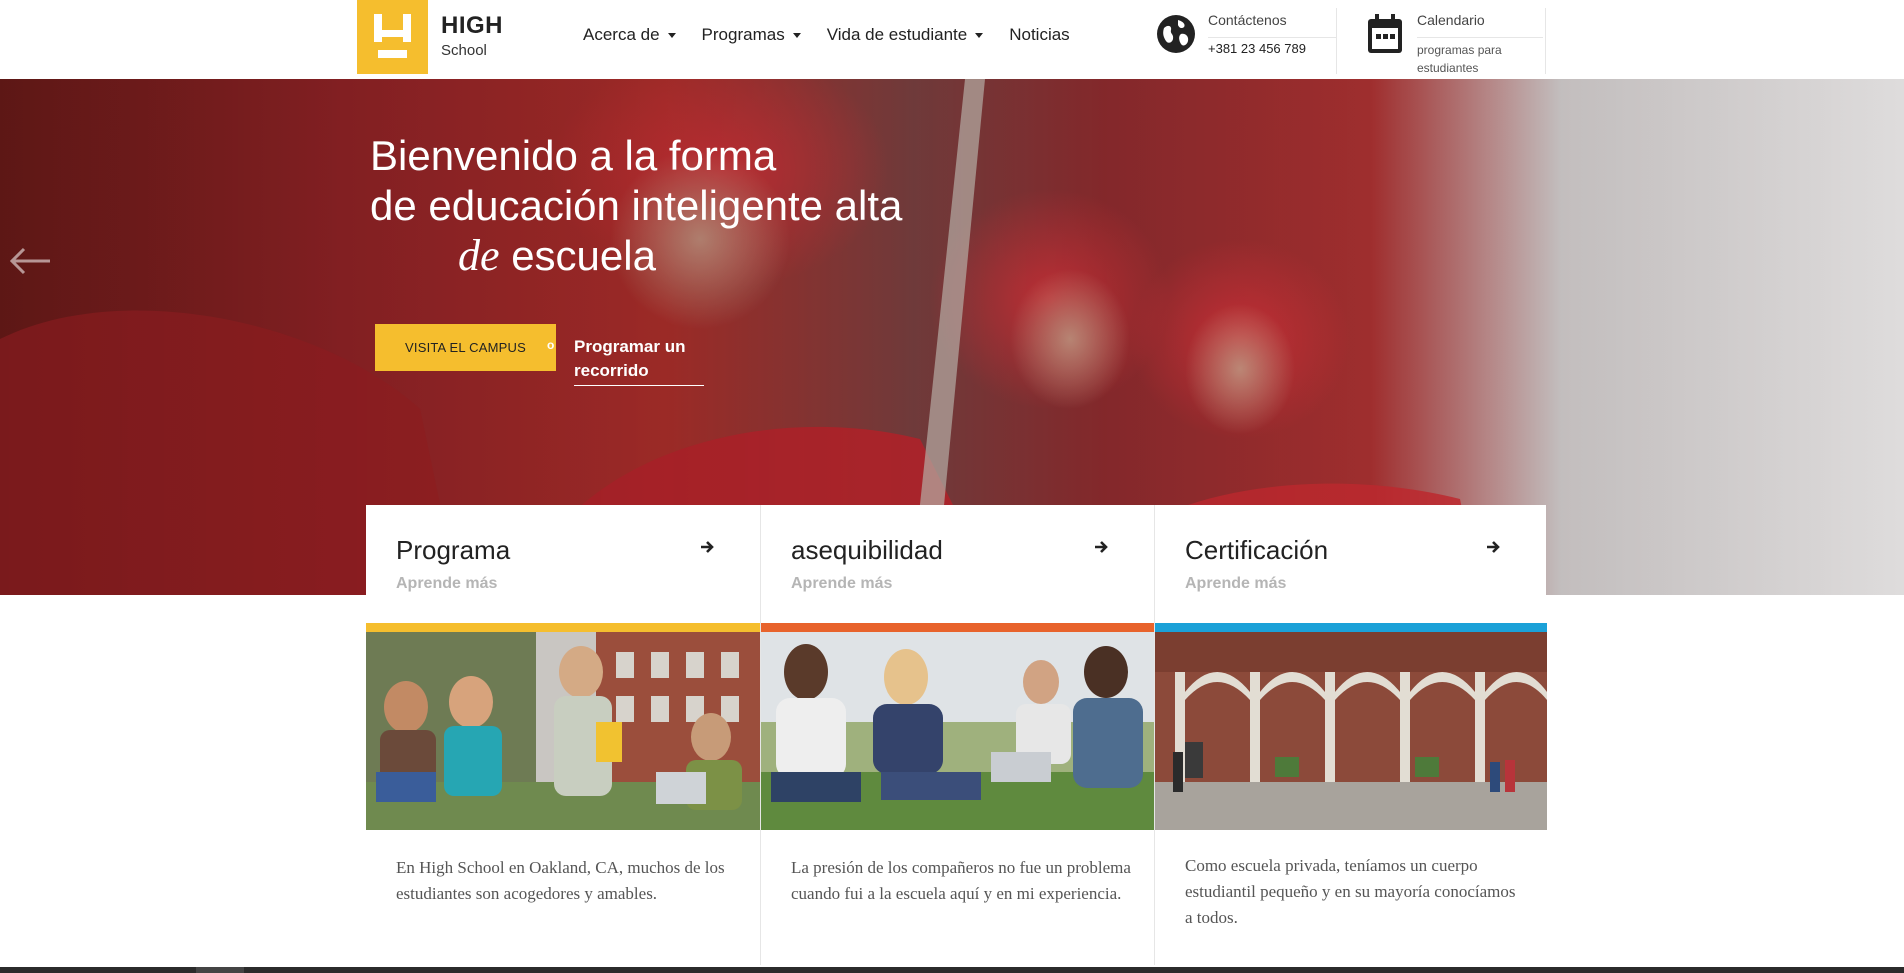 The image size is (1904, 973). Describe the element at coordinates (573, 155) in the screenshot. I see `hero-title-line: Bienvenido a la forma` at that location.